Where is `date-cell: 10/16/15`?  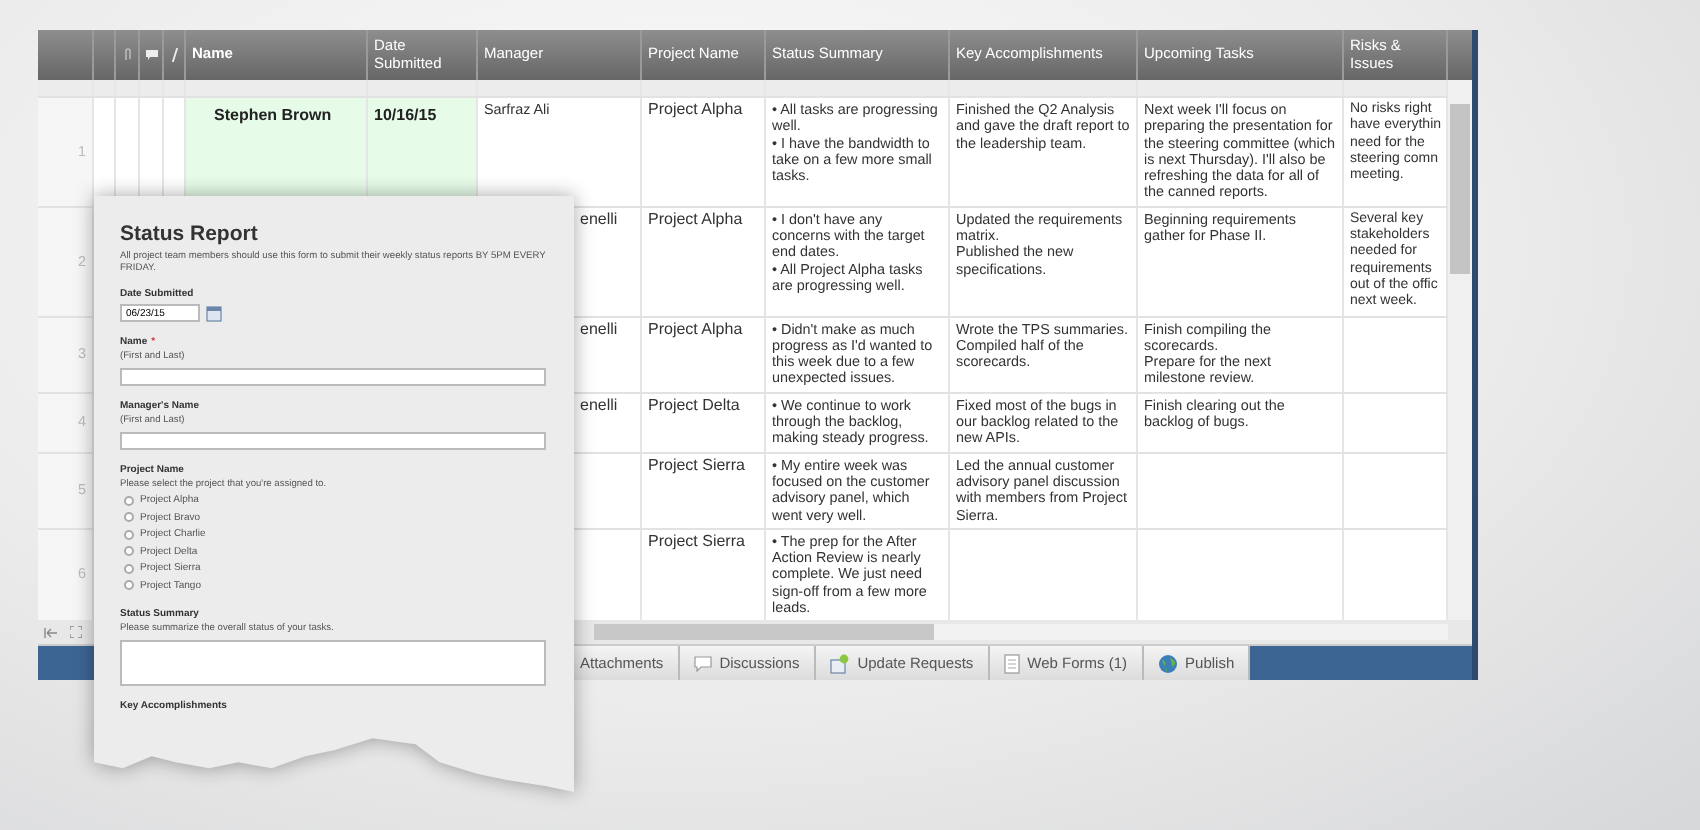 date-cell: 10/16/15 is located at coordinates (405, 115).